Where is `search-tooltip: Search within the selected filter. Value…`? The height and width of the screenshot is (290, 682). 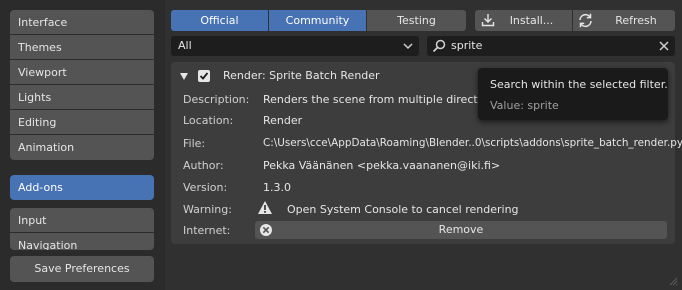
search-tooltip: Search within the selected filter. Value… is located at coordinates (573, 94).